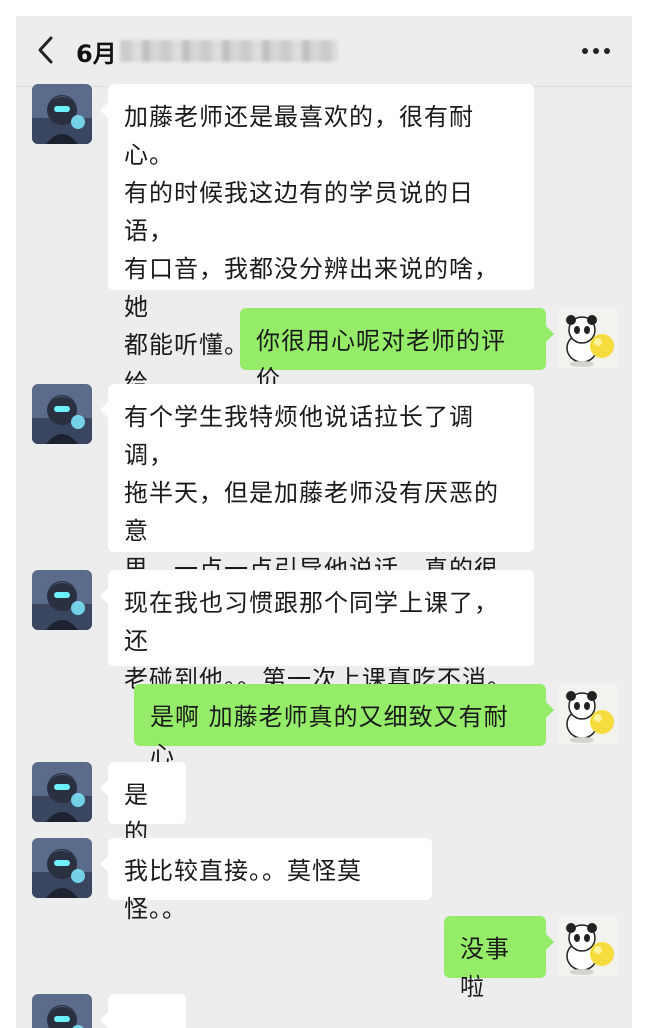  What do you see at coordinates (229, 51) in the screenshot?
I see `blurred-contact-name` at bounding box center [229, 51].